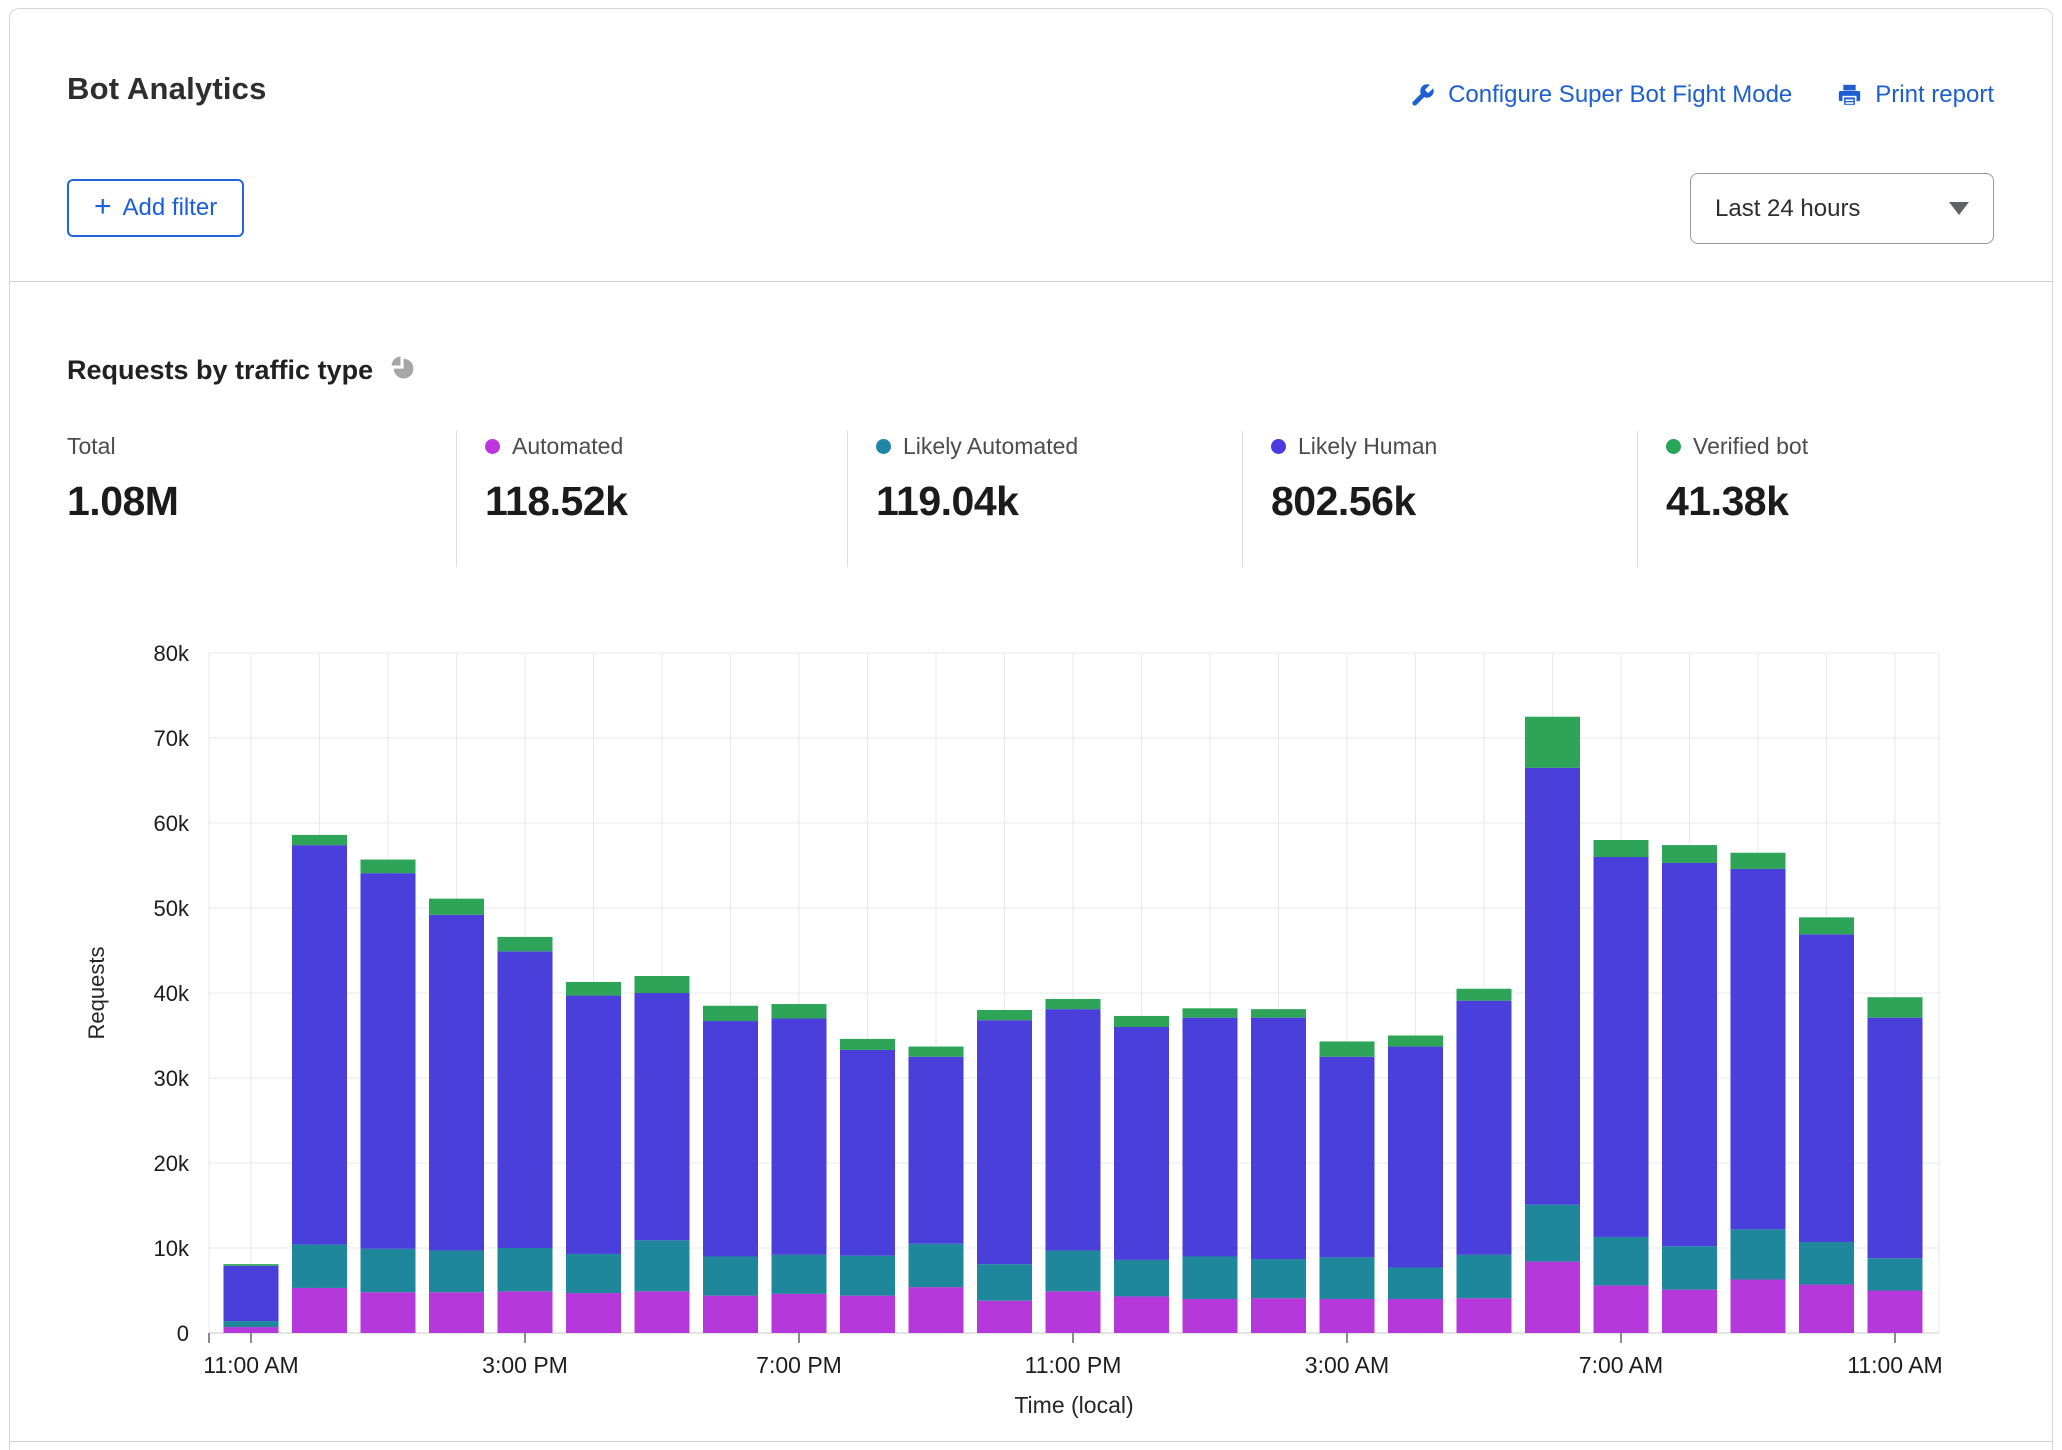 The image size is (2062, 1450). What do you see at coordinates (1600, 95) in the screenshot?
I see `configure-super-bot-fight-mode-link: Configure Super Bot Fight Mode` at bounding box center [1600, 95].